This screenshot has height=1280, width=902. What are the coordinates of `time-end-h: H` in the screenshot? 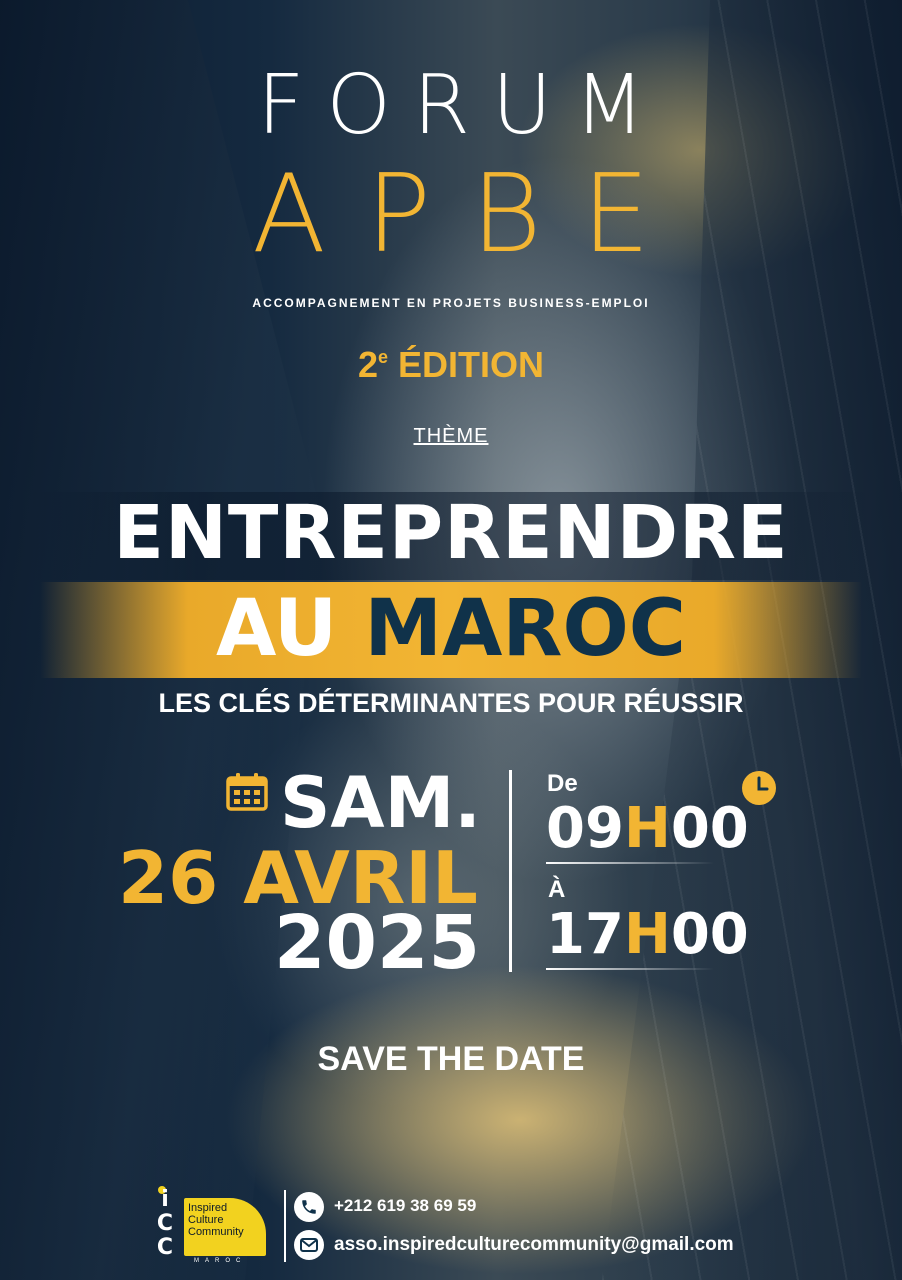 It's located at (647, 934).